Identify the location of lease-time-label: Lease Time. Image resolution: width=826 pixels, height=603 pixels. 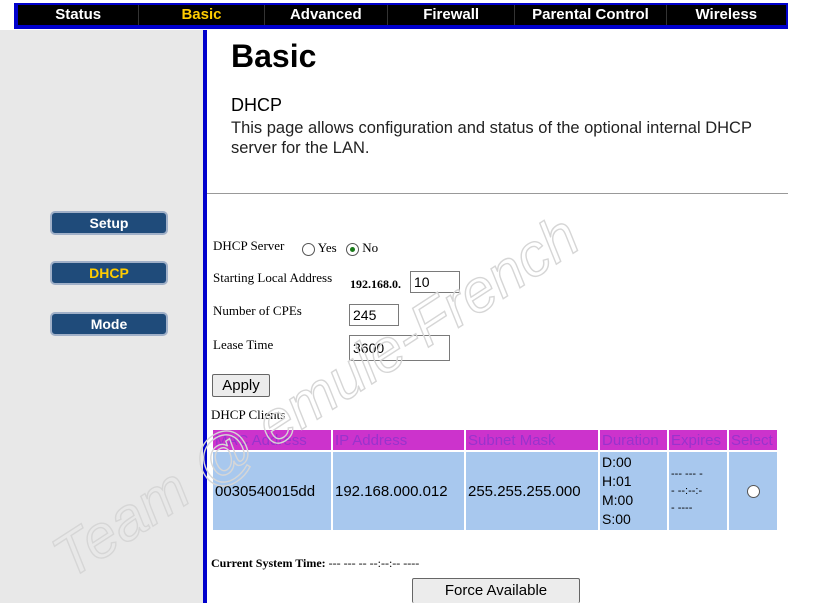
(243, 344).